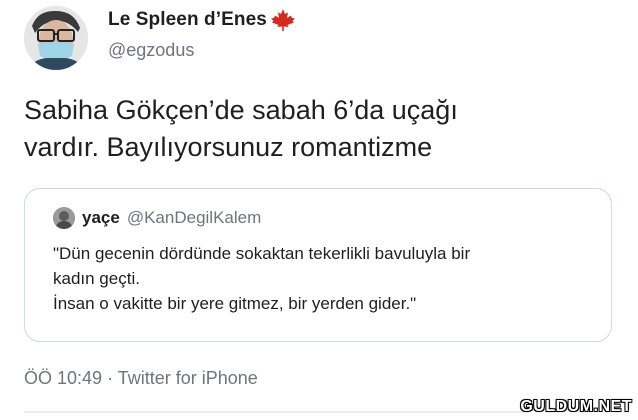  What do you see at coordinates (56, 38) in the screenshot?
I see `author-avatar` at bounding box center [56, 38].